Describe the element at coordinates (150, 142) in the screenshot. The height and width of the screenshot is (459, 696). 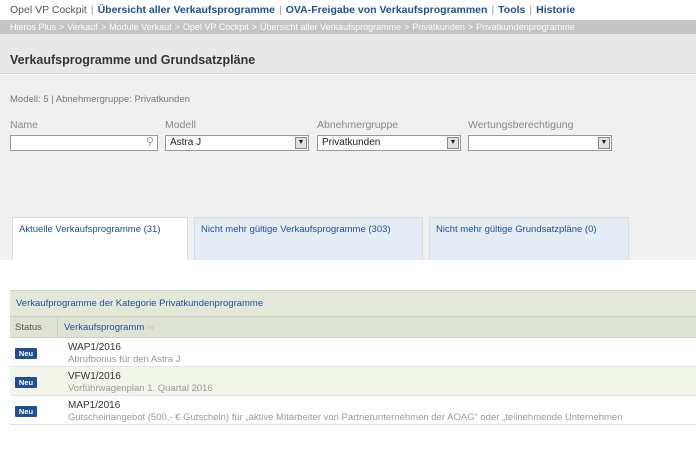
I see `search-icon: ⚲` at that location.